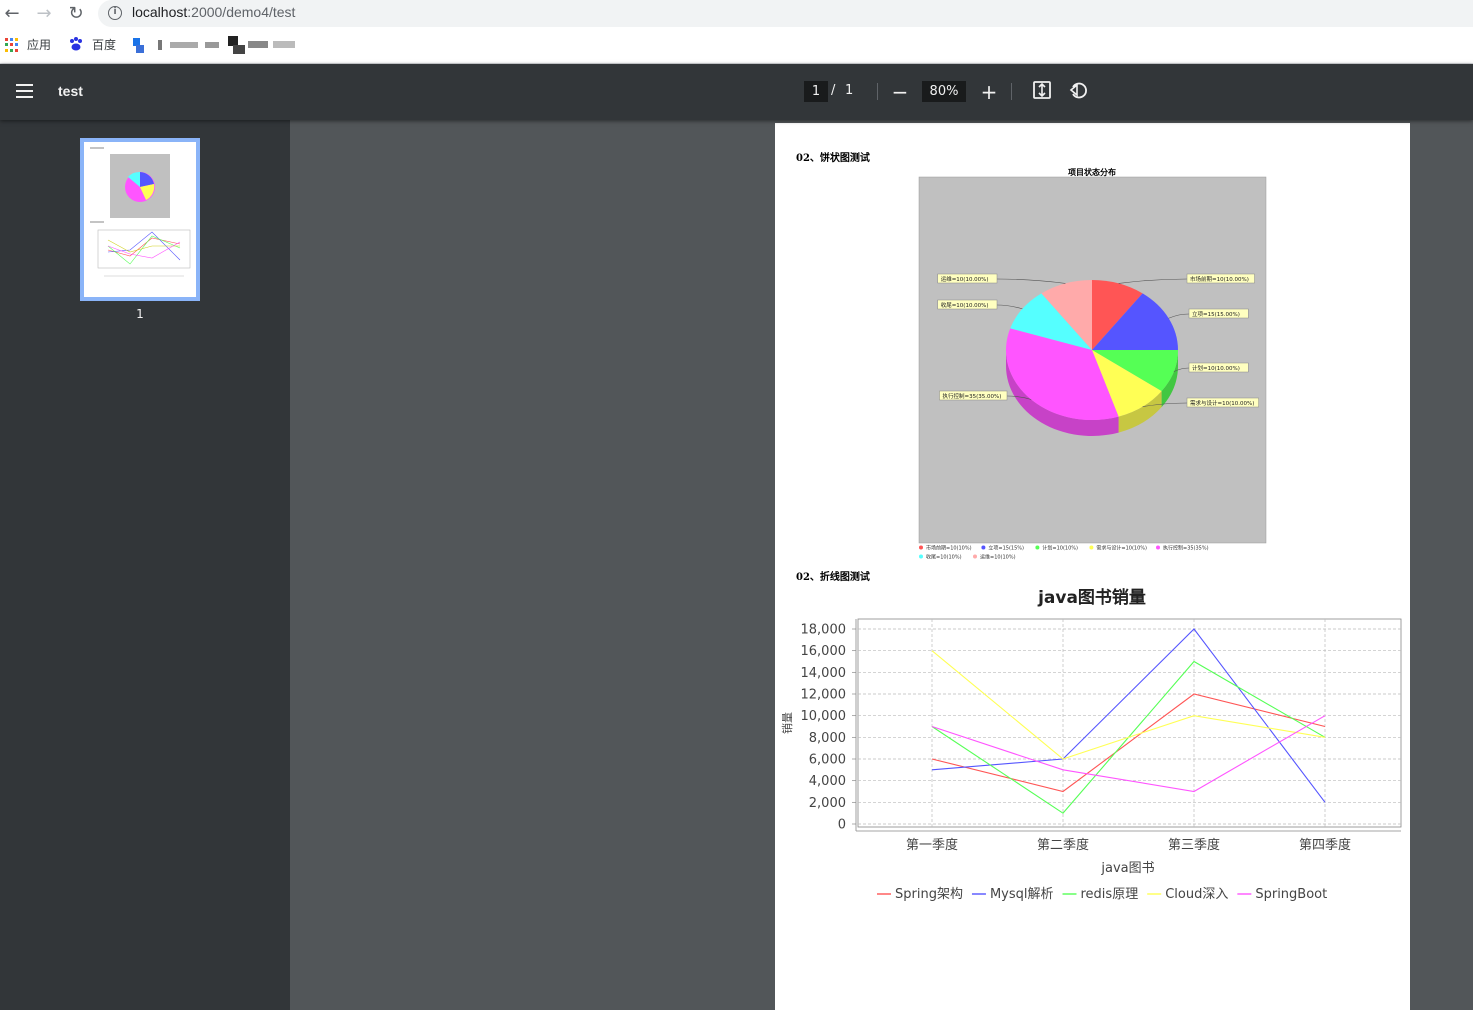 Image resolution: width=1473 pixels, height=1023 pixels. Describe the element at coordinates (1091, 597) in the screenshot. I see `line-chart-title: java图书销量` at that location.